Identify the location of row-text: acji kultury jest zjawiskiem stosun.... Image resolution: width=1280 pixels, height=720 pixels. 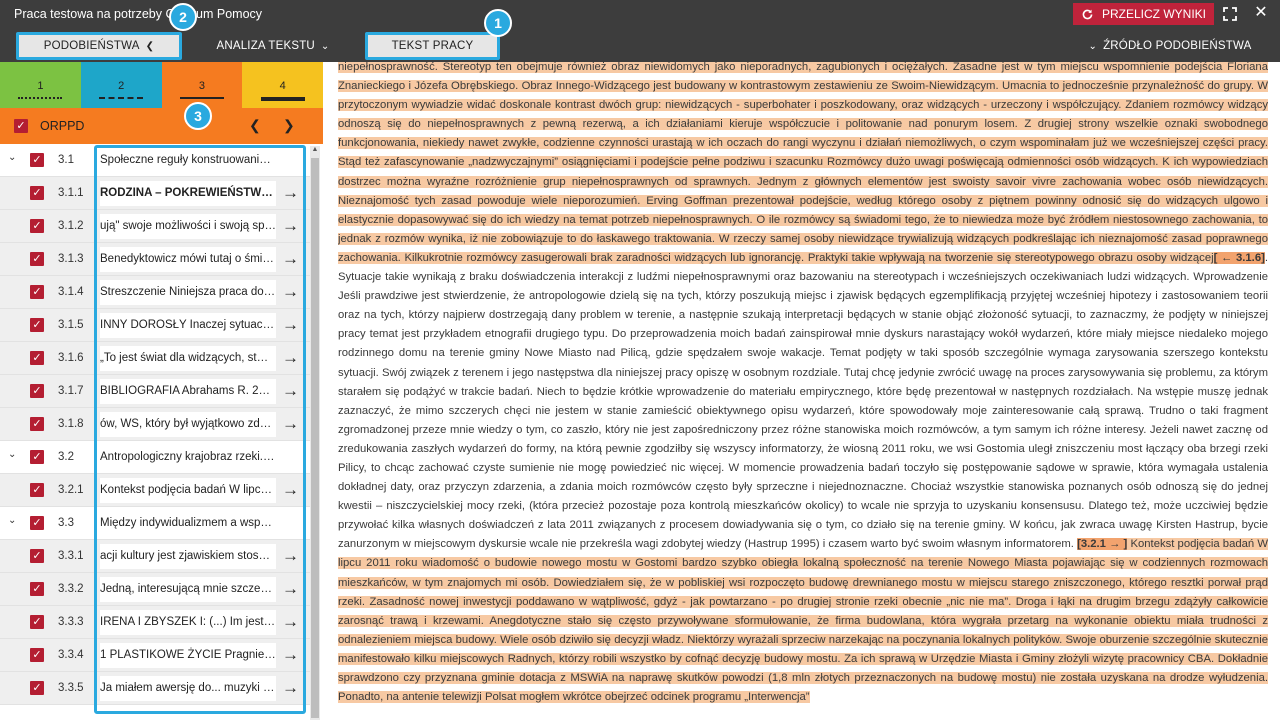
(188, 556).